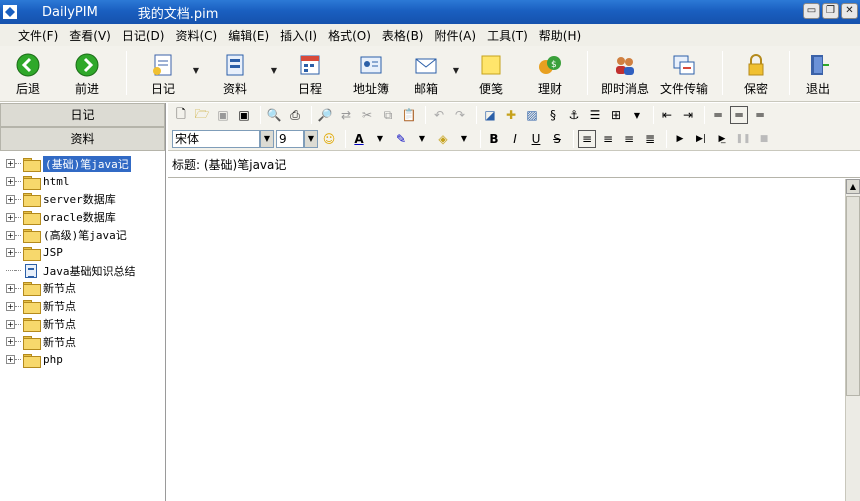 The image size is (860, 501). What do you see at coordinates (701, 139) in the screenshot?
I see `step-icon: ▶|` at bounding box center [701, 139].